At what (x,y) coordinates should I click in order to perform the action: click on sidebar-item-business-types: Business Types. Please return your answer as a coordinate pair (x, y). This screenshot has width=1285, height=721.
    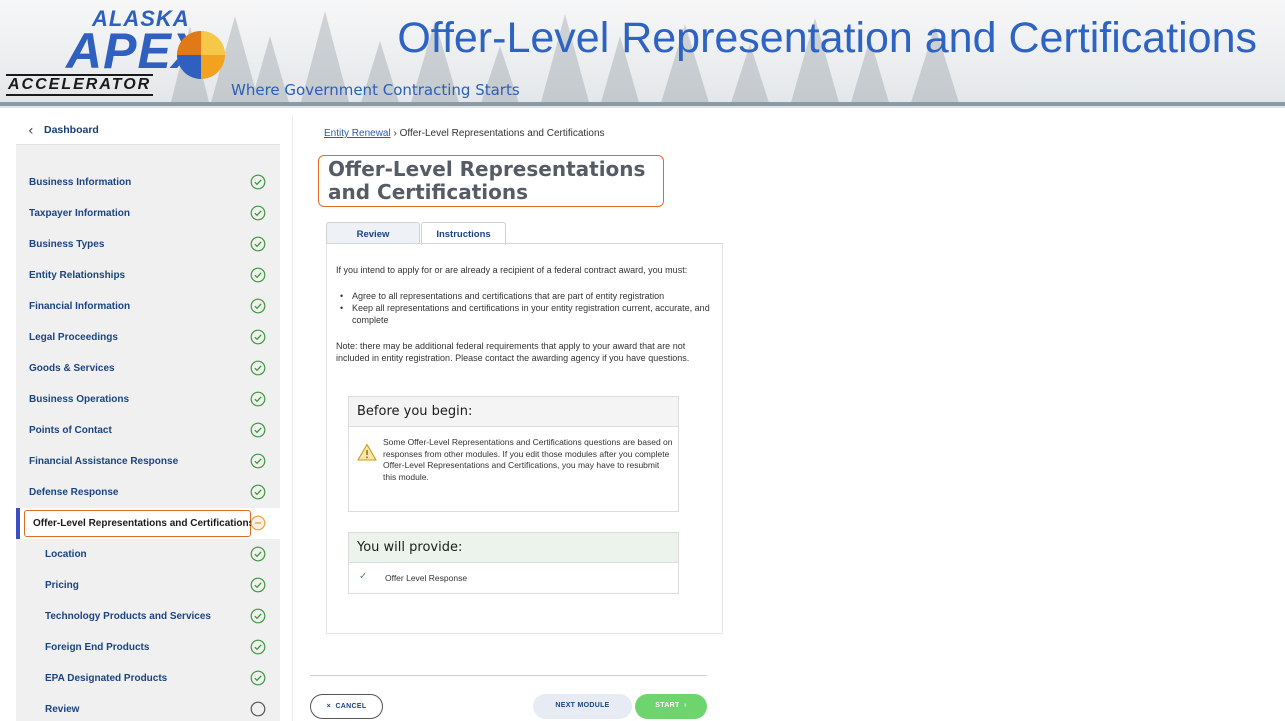
    Looking at the image, I should click on (148, 244).